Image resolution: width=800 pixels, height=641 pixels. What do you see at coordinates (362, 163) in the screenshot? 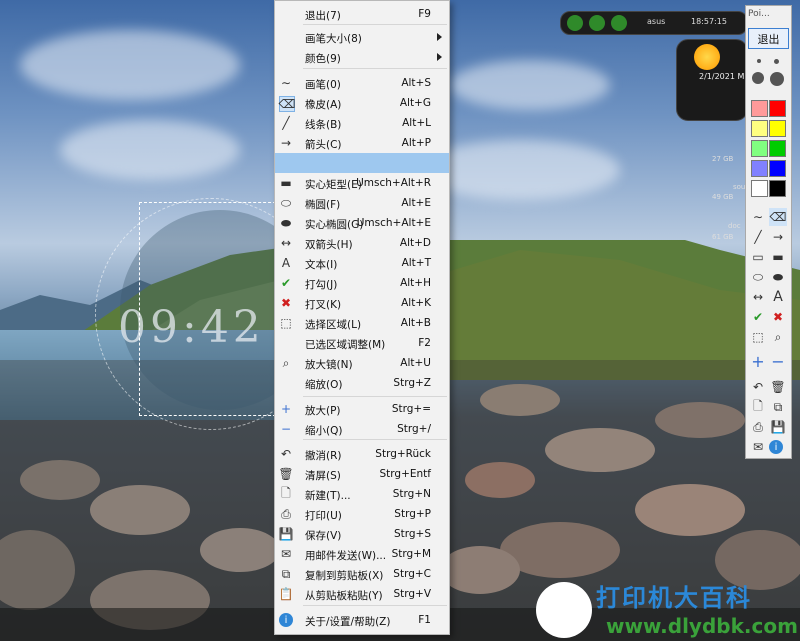
I see `menu-item` at bounding box center [362, 163].